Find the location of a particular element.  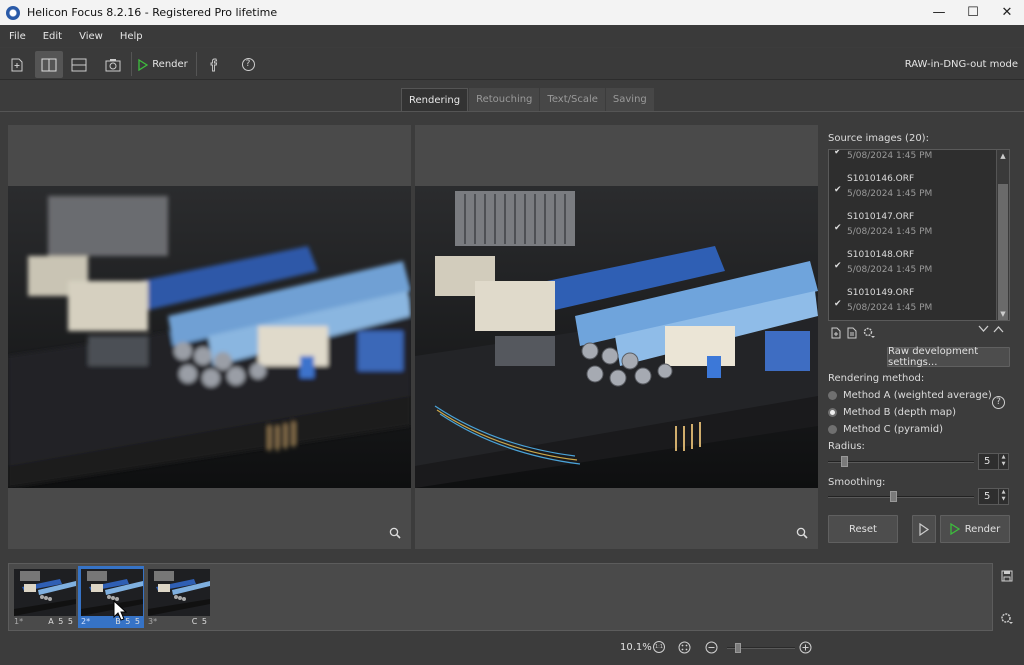

menu-help: Help is located at coordinates (131, 36).